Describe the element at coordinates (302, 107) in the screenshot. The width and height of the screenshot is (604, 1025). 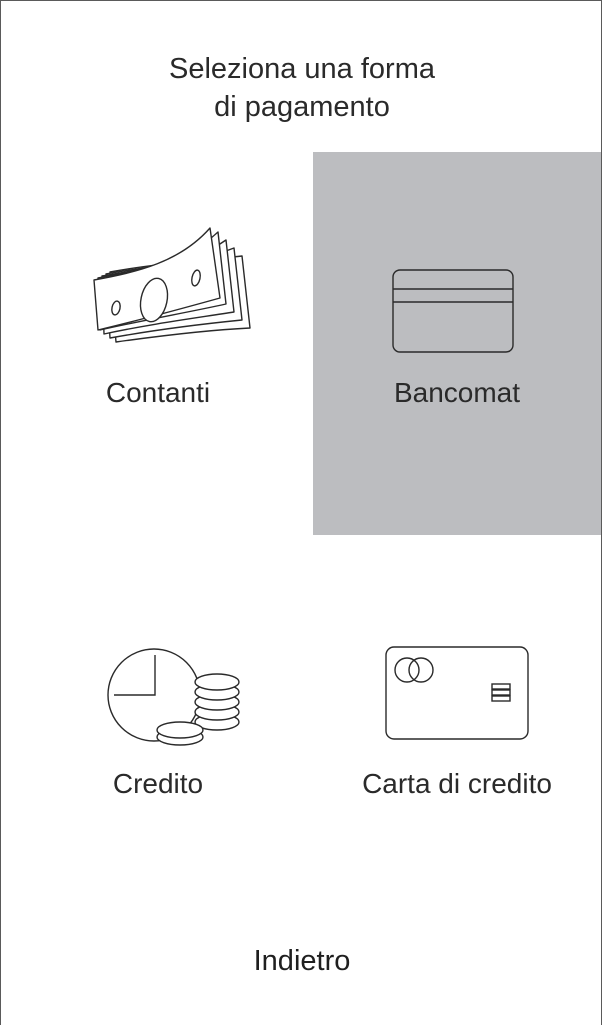
I see `title-line-2: di pagamento` at that location.